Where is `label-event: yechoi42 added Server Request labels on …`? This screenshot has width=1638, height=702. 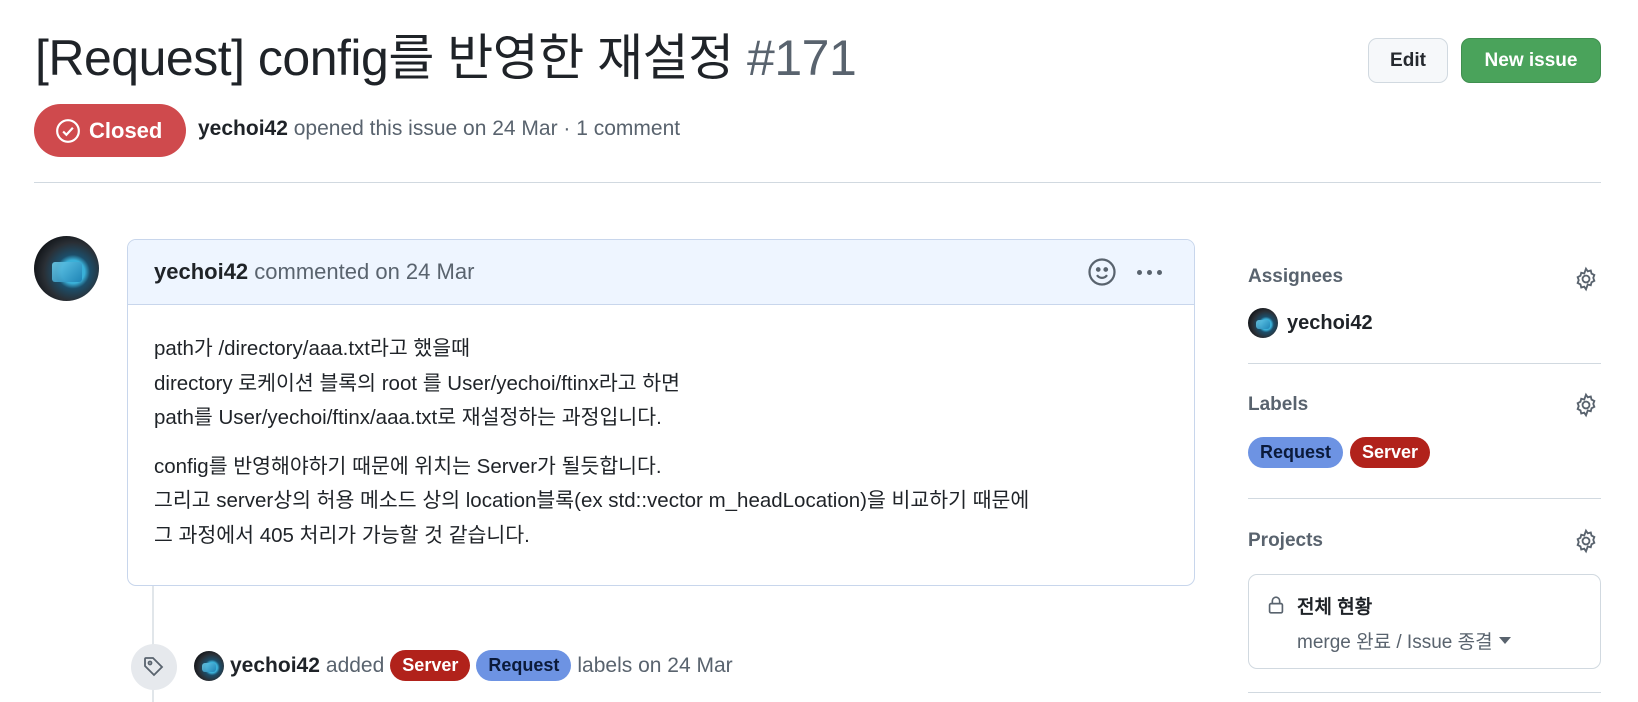 label-event: yechoi42 added Server Request labels on … is located at coordinates (463, 665).